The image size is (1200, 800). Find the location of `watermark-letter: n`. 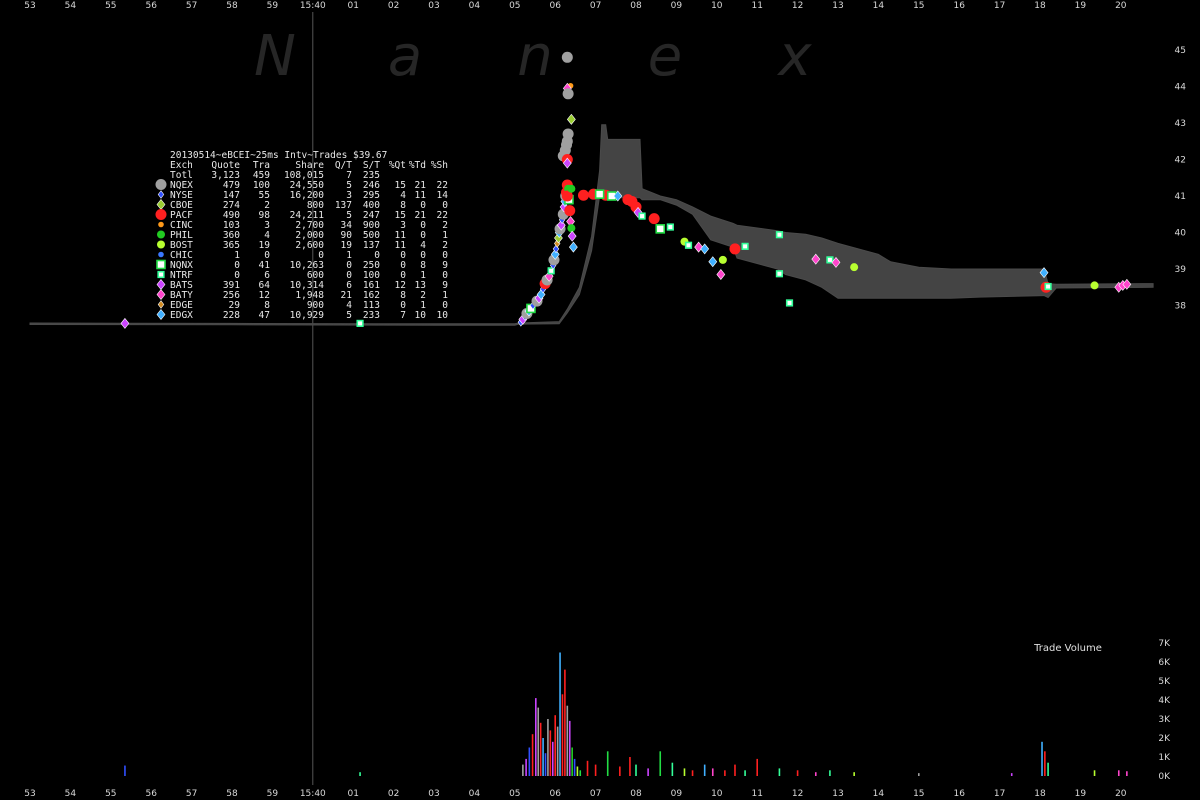

watermark-letter: n is located at coordinates (535, 56).